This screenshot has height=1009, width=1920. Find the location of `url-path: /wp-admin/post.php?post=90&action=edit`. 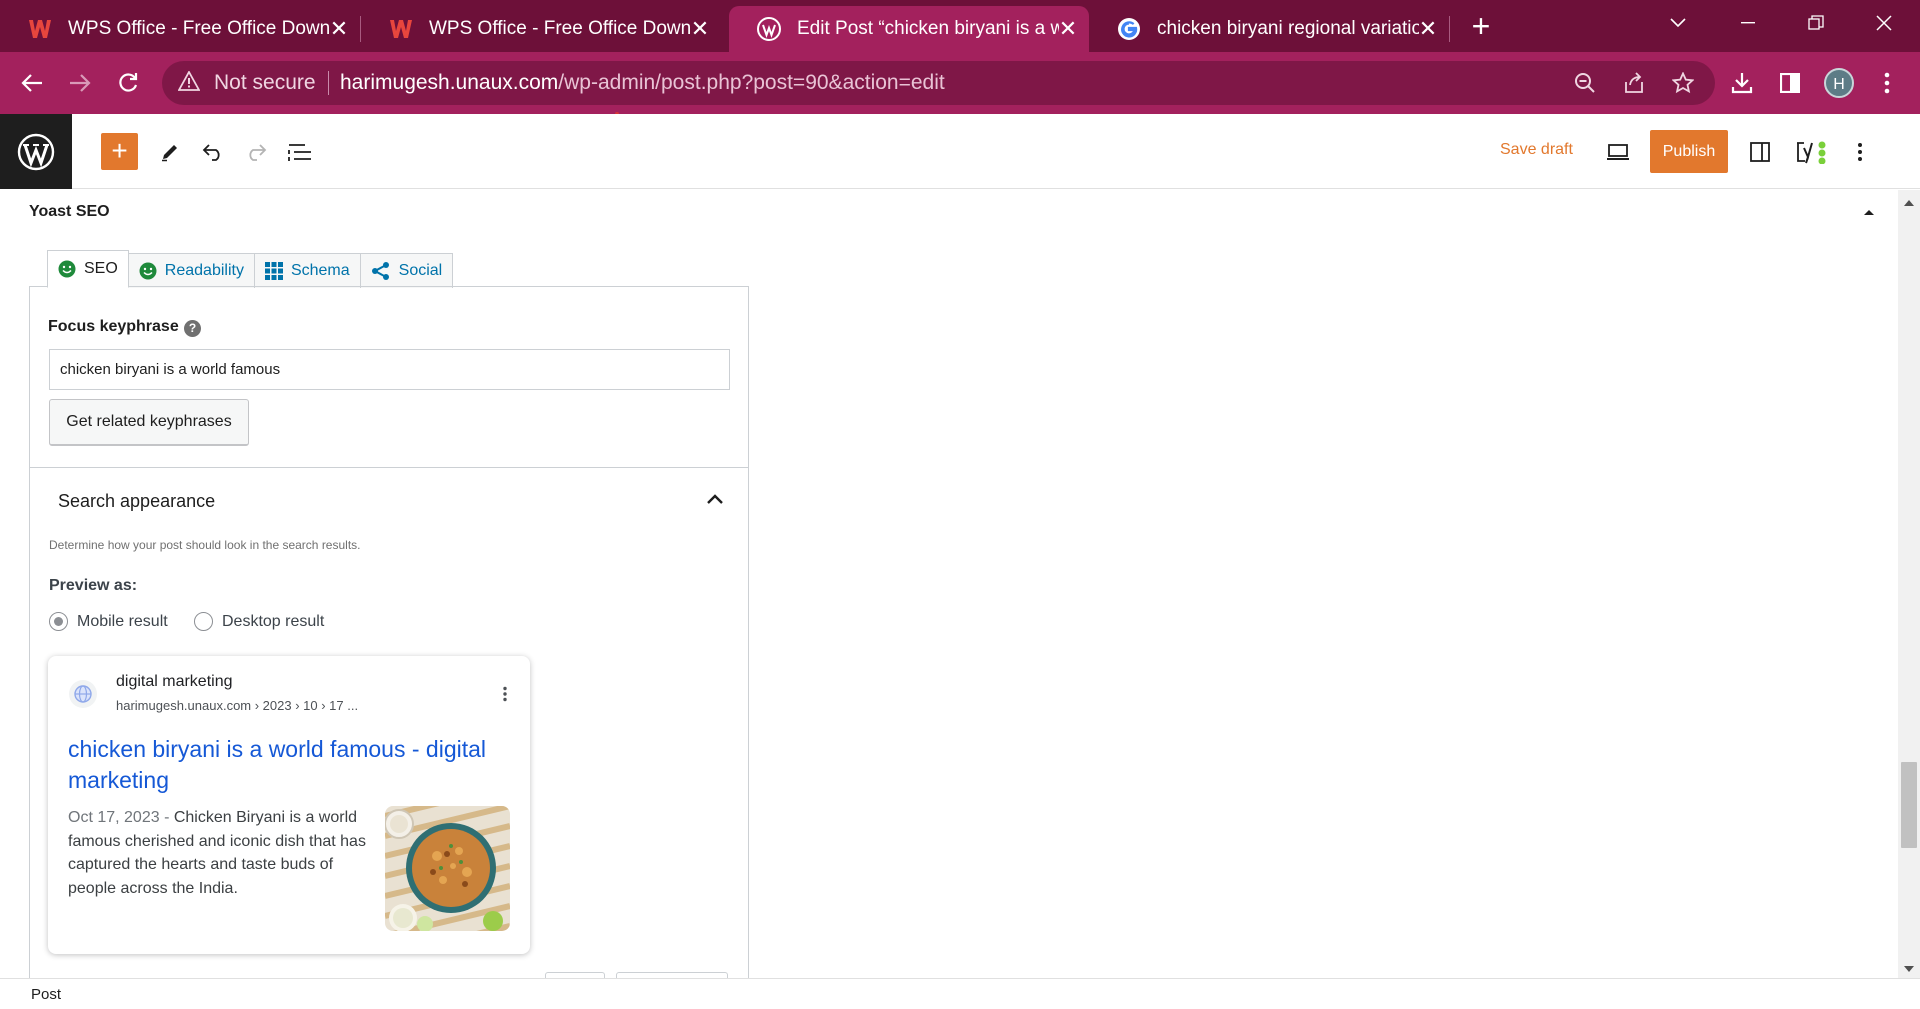

url-path: /wp-admin/post.php?post=90&action=edit is located at coordinates (751, 82).